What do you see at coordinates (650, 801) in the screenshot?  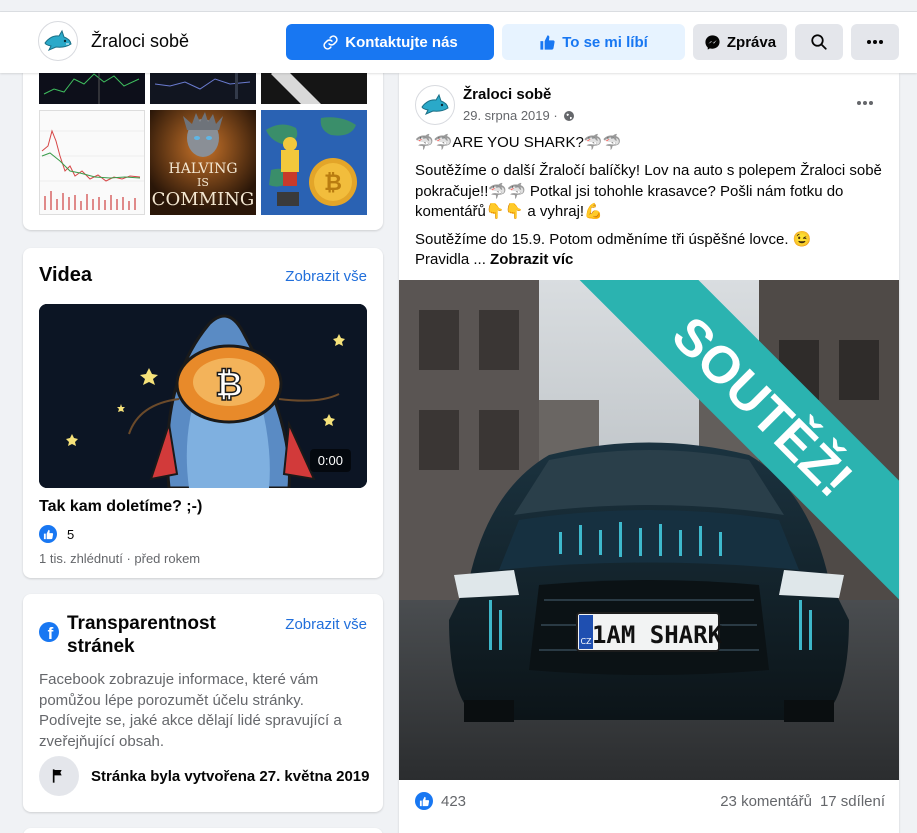 I see `post-footer: 423 23 komentářů 17 sdílení` at bounding box center [650, 801].